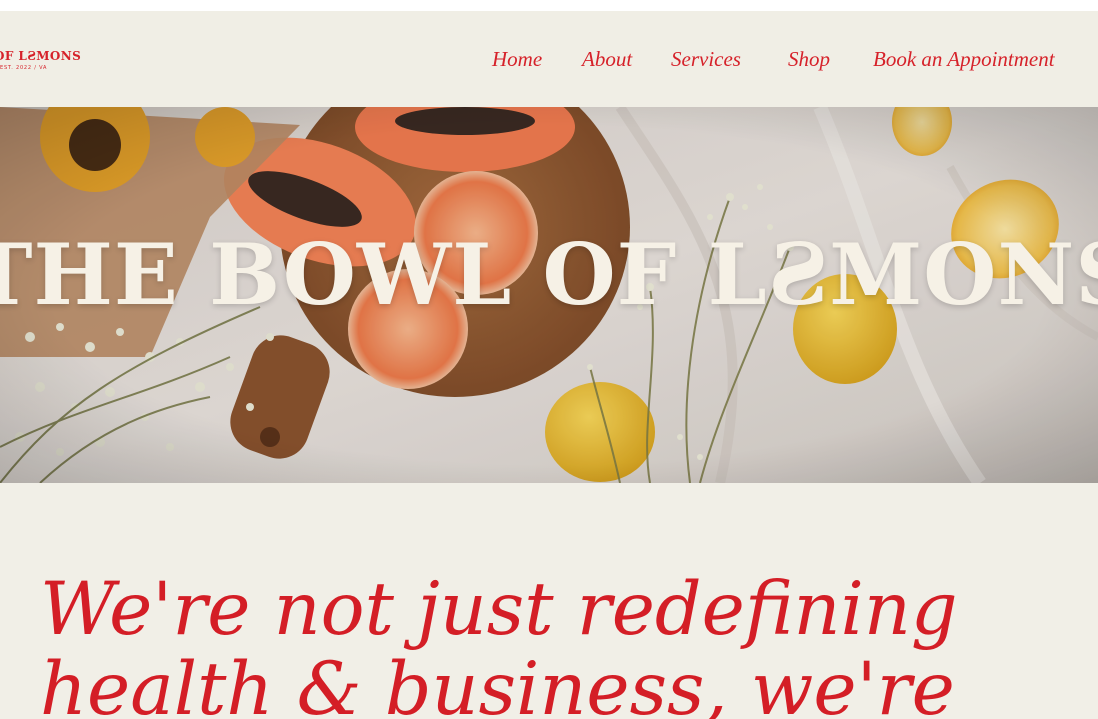 This screenshot has width=1098, height=719. Describe the element at coordinates (706, 59) in the screenshot. I see `nav-services: Services` at that location.